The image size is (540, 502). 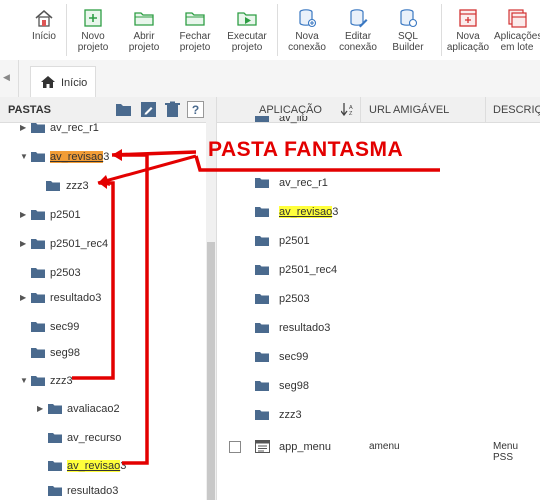 I want to click on edit-connection-button: Editar conexão, so click(x=358, y=30).